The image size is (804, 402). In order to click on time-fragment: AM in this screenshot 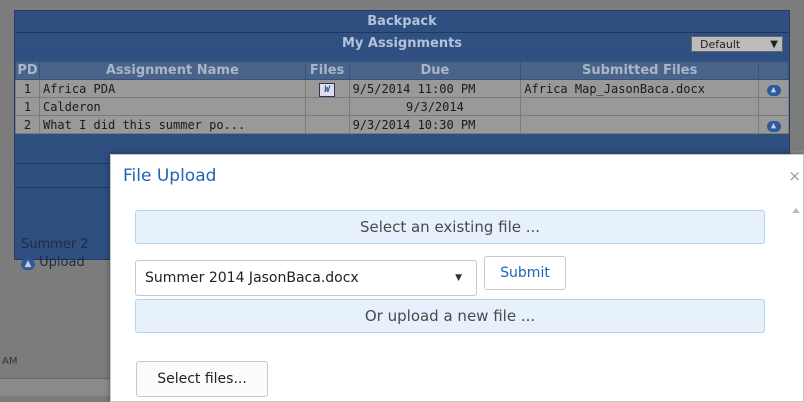, I will do `click(10, 361)`.